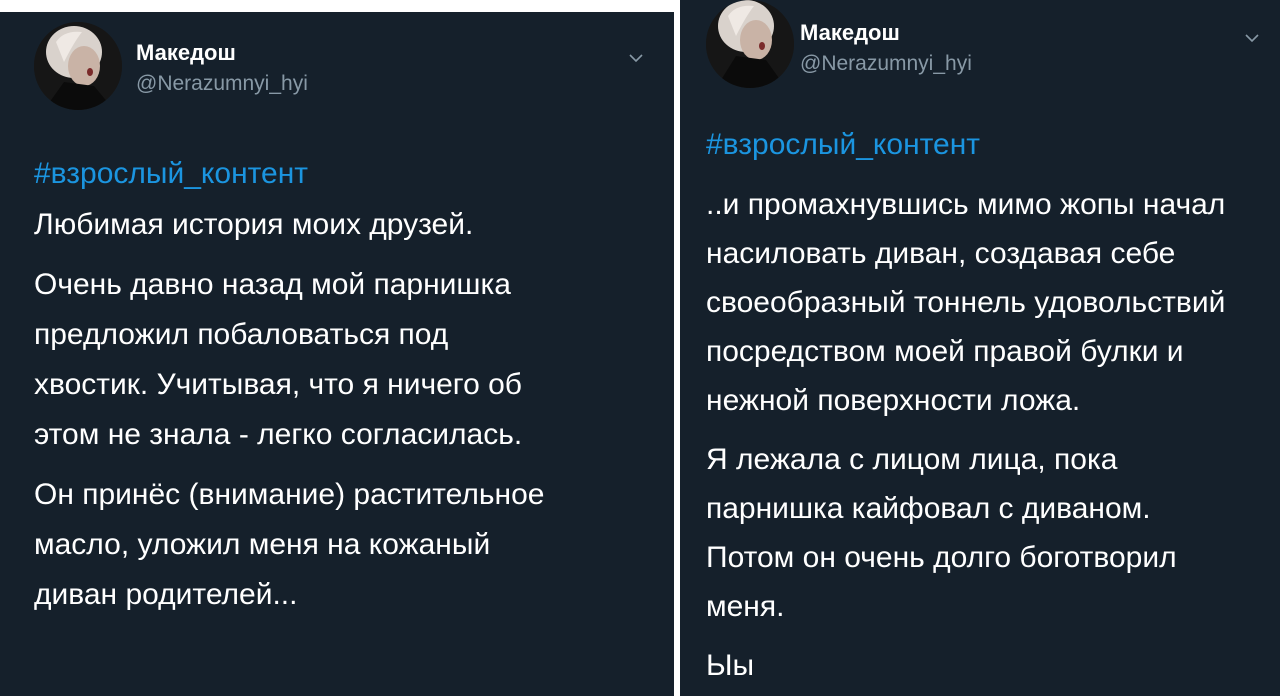 Image resolution: width=1280 pixels, height=696 pixels. What do you see at coordinates (241, 334) in the screenshot?
I see `tweet-line: предложил побаловаться под` at bounding box center [241, 334].